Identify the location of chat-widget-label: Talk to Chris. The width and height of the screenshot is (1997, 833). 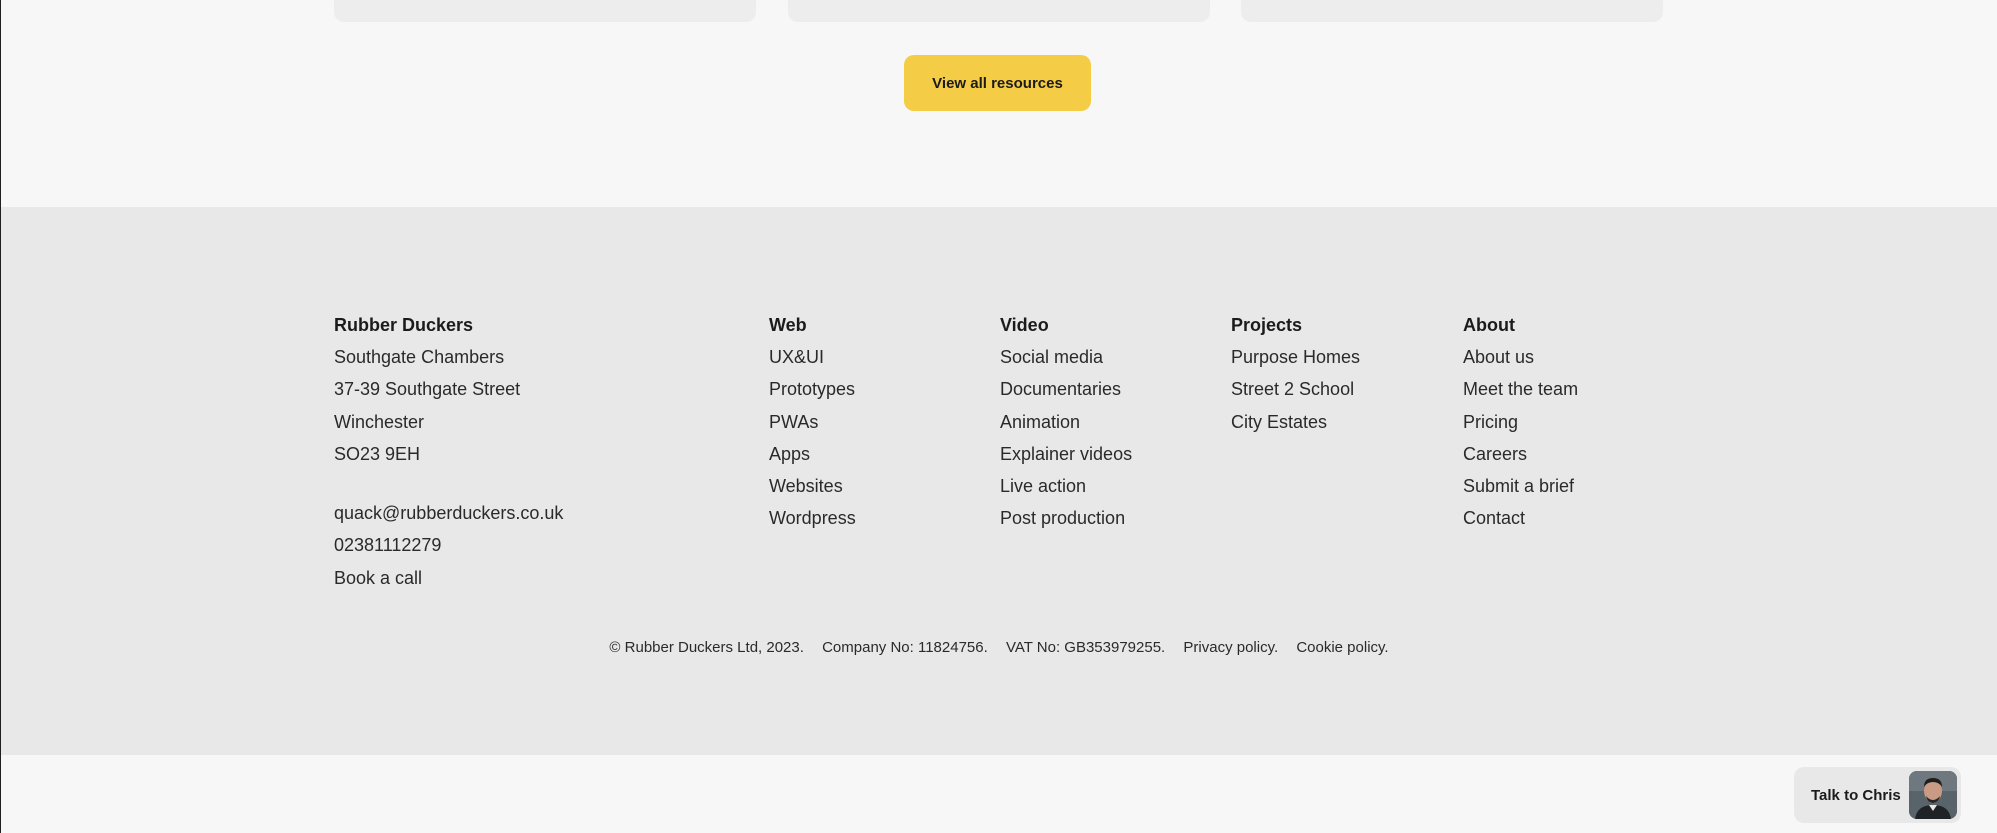
(1856, 795).